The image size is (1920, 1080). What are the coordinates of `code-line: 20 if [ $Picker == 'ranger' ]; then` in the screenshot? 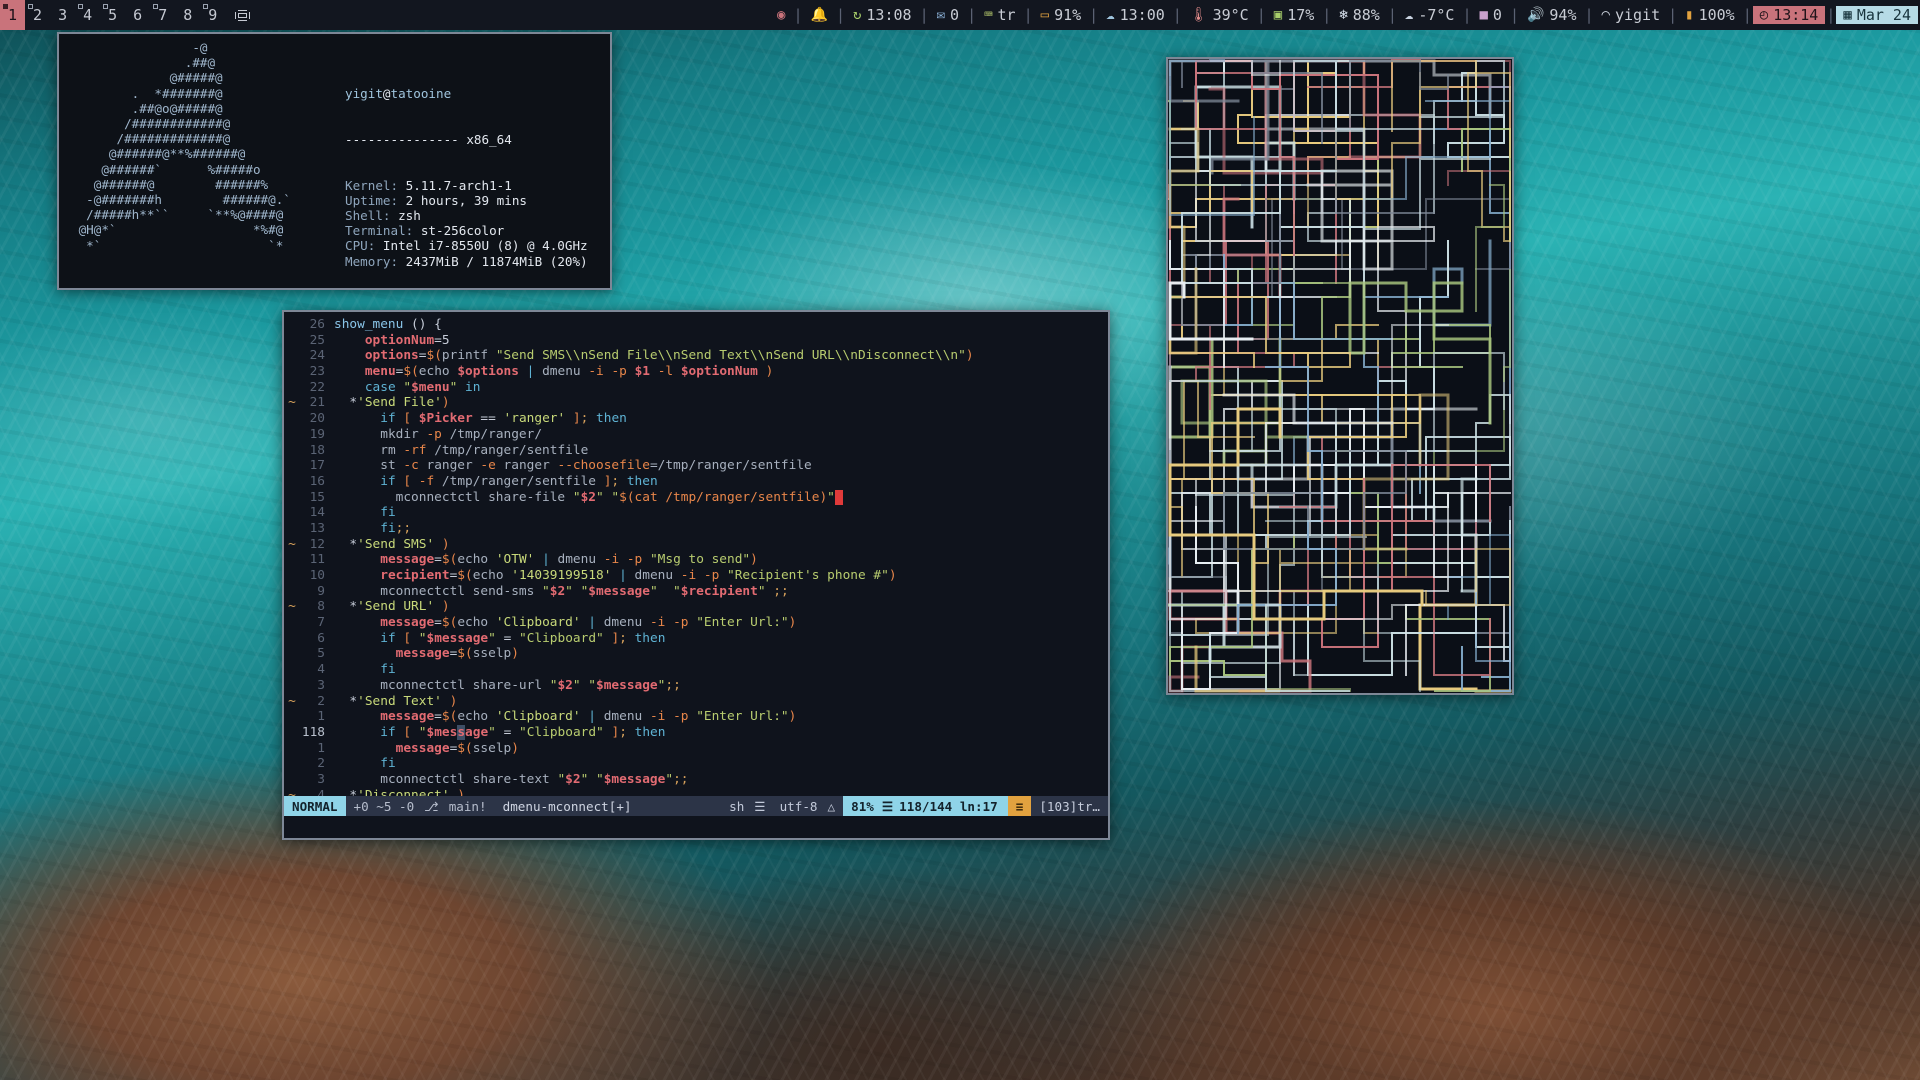 It's located at (696, 419).